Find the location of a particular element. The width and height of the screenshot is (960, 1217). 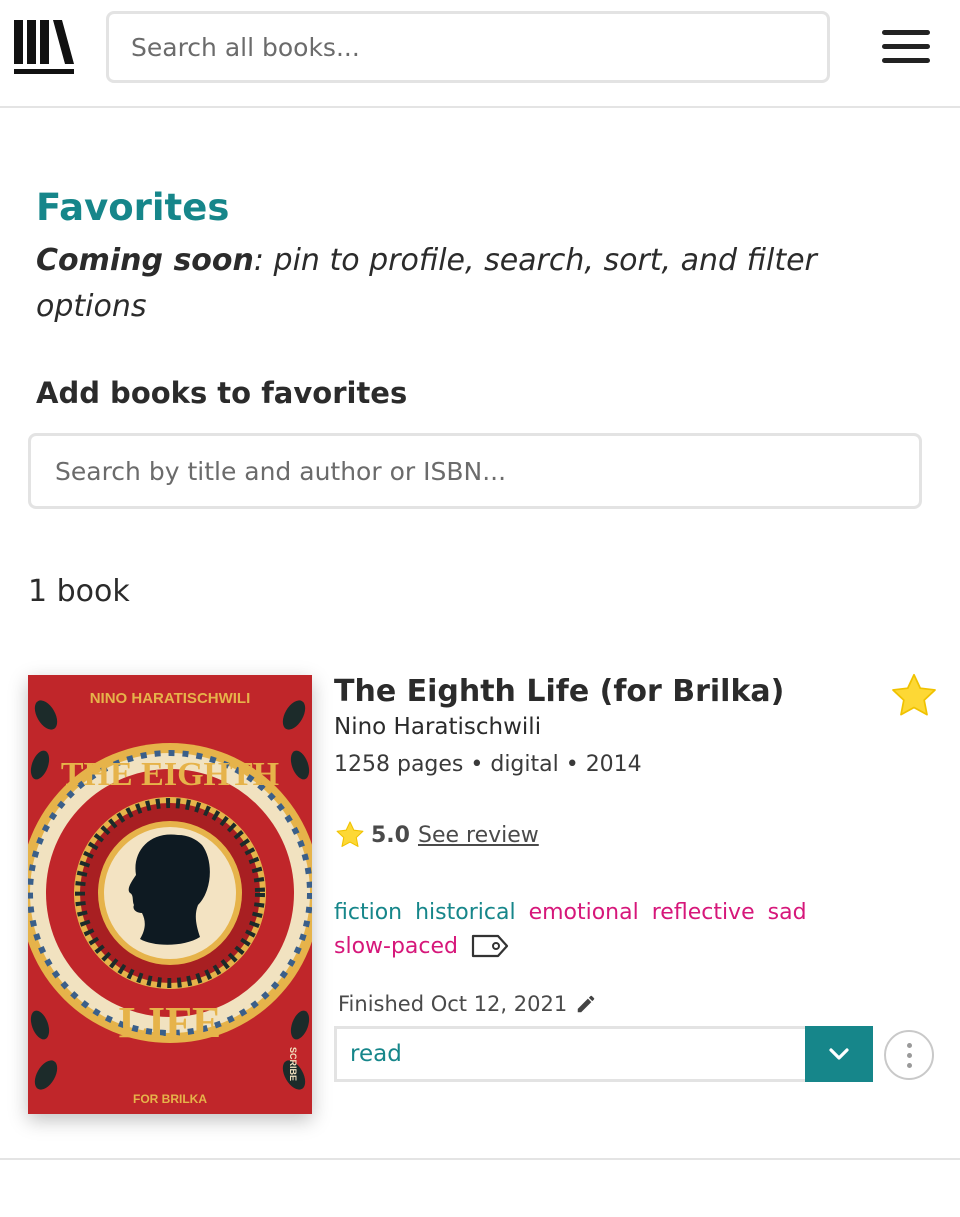

more-options-button is located at coordinates (909, 1055).